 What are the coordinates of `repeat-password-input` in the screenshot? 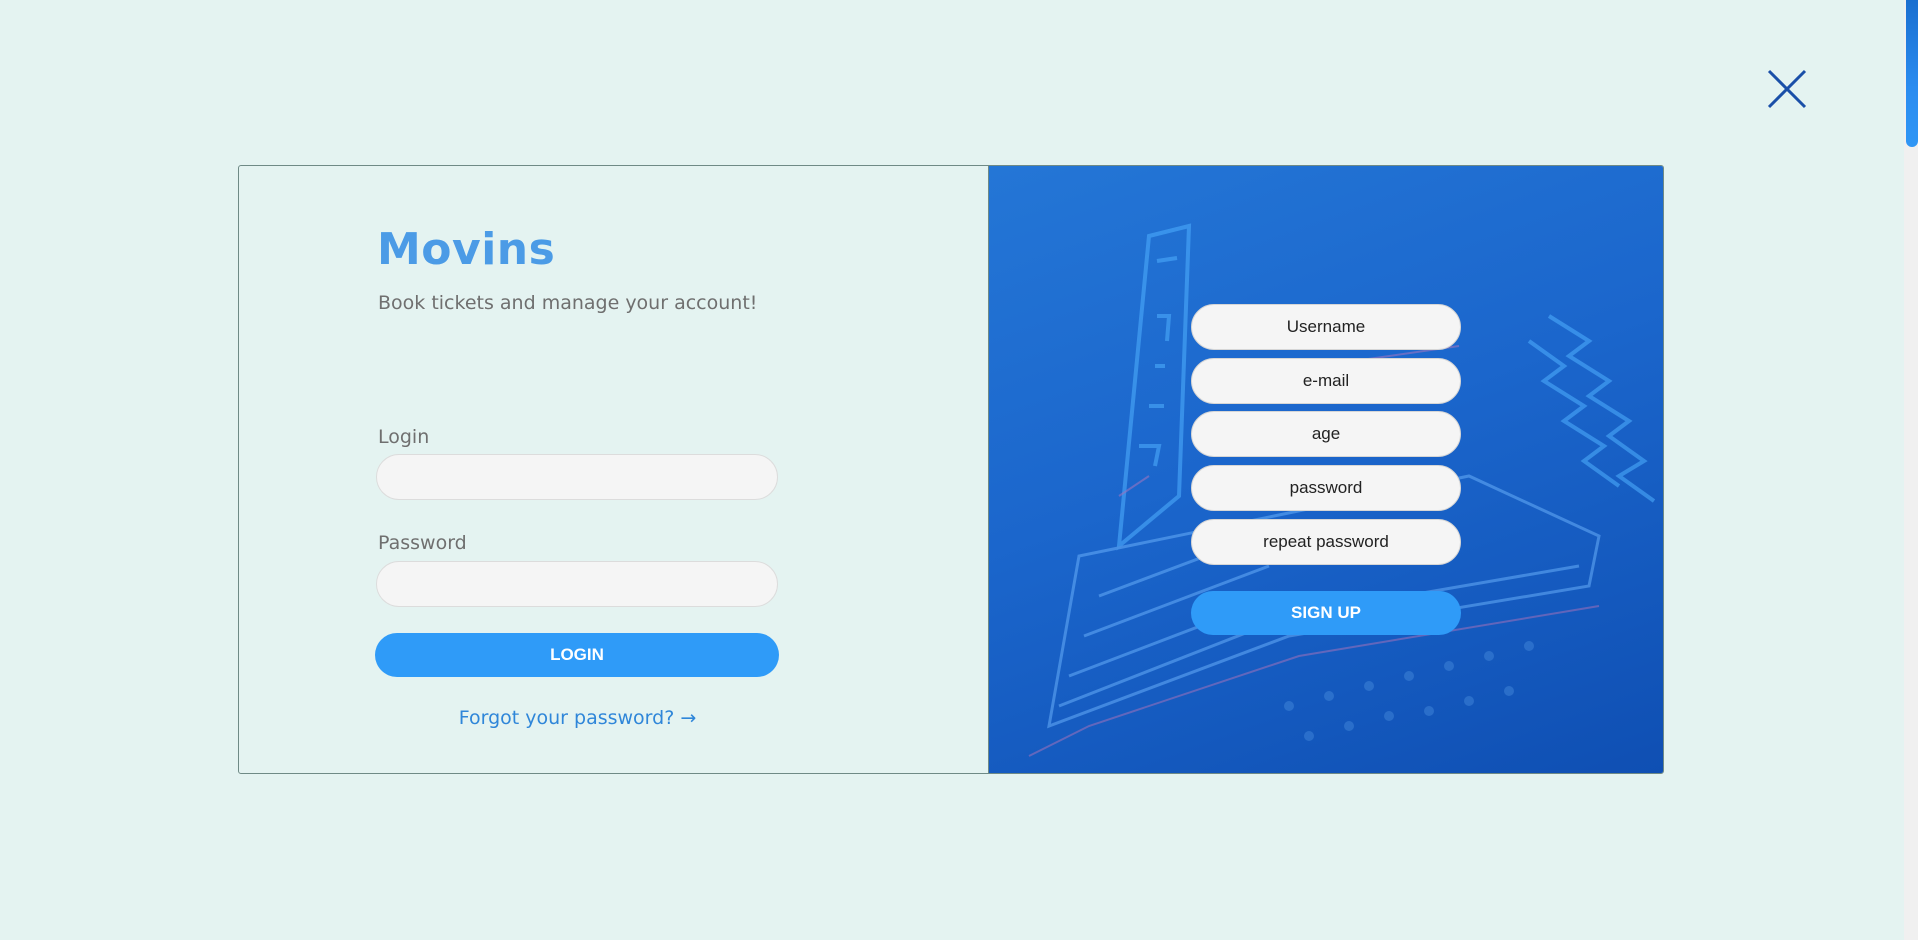 It's located at (1326, 542).